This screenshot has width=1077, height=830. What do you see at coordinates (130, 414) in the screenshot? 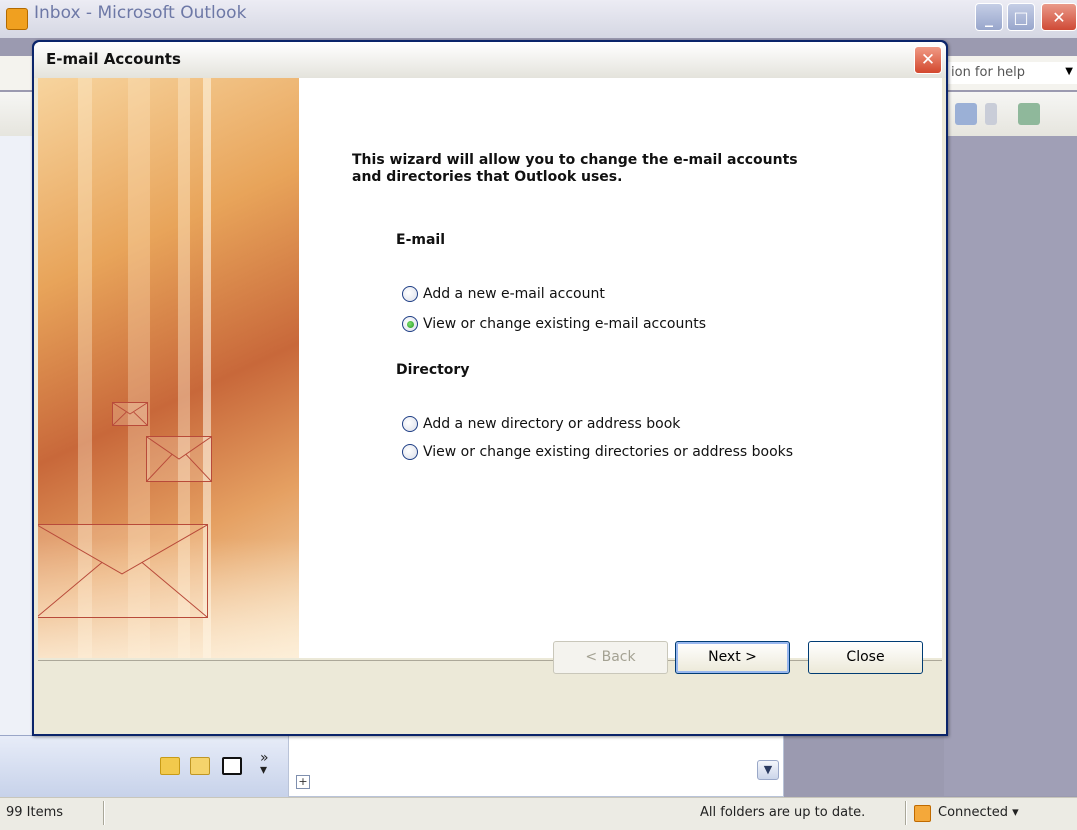
I see `envelope-small-icon` at bounding box center [130, 414].